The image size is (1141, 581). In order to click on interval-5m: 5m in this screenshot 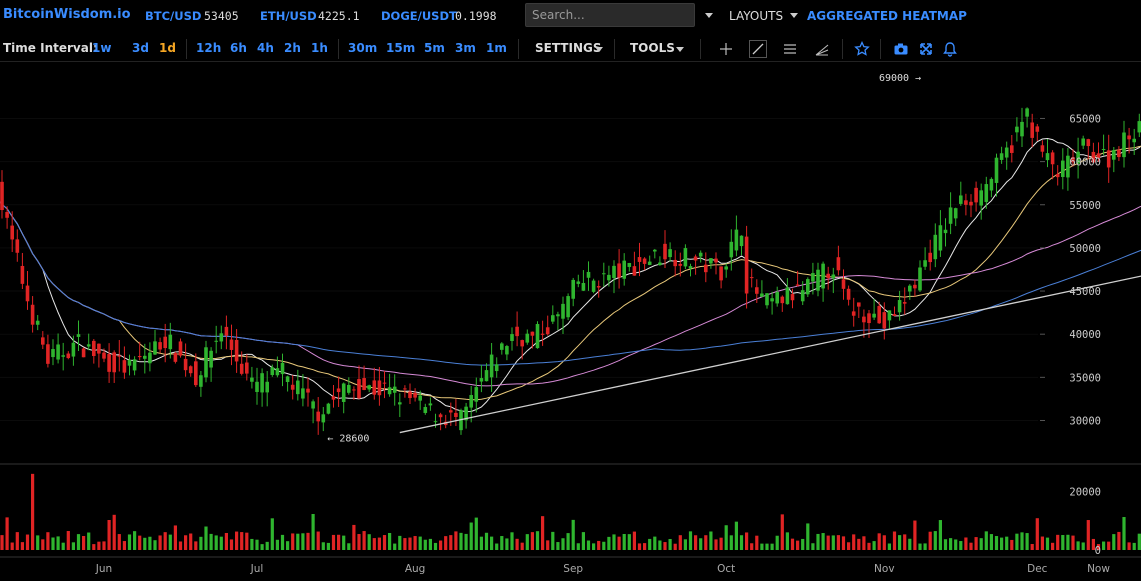, I will do `click(434, 48)`.